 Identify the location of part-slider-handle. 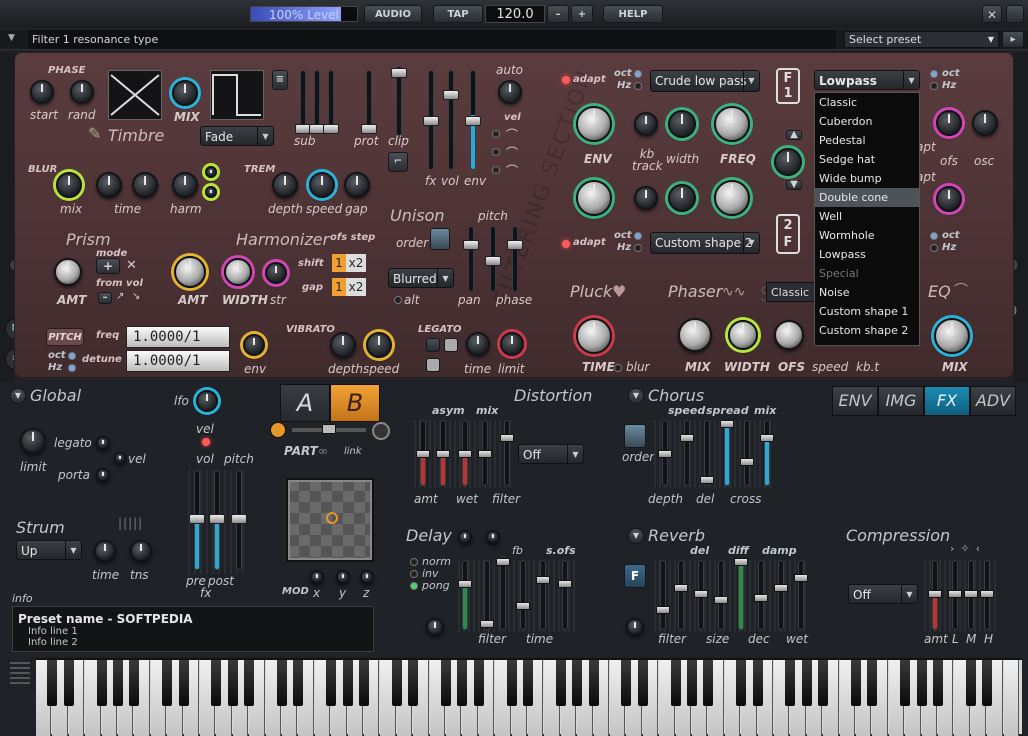
(329, 429).